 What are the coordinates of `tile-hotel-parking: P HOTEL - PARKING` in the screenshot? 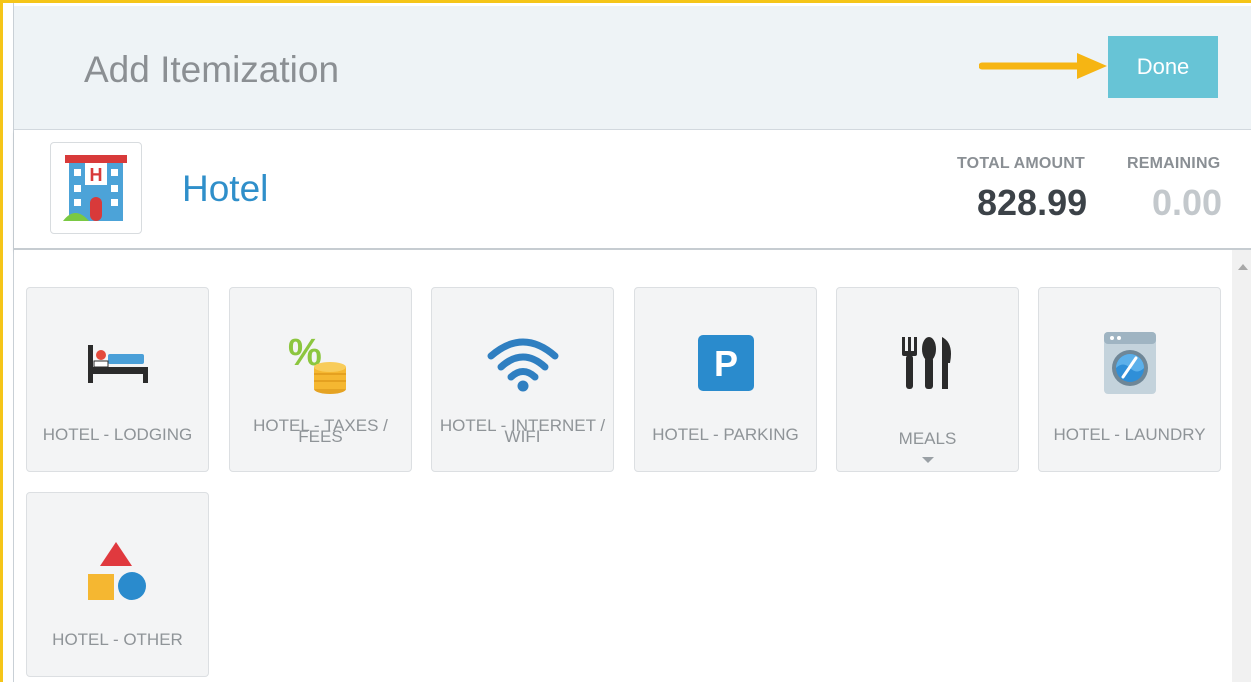 It's located at (725, 379).